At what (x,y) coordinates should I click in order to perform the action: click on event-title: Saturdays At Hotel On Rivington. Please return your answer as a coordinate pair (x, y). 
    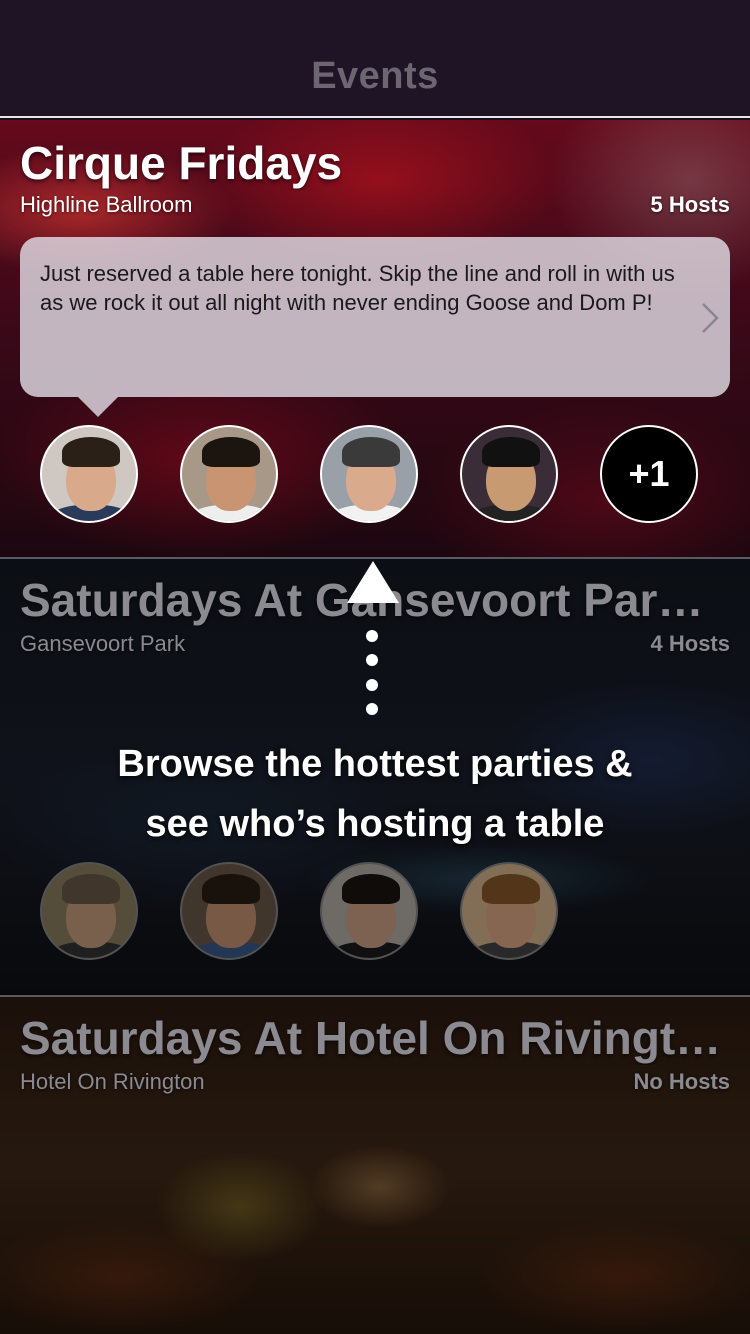
    Looking at the image, I should click on (375, 1038).